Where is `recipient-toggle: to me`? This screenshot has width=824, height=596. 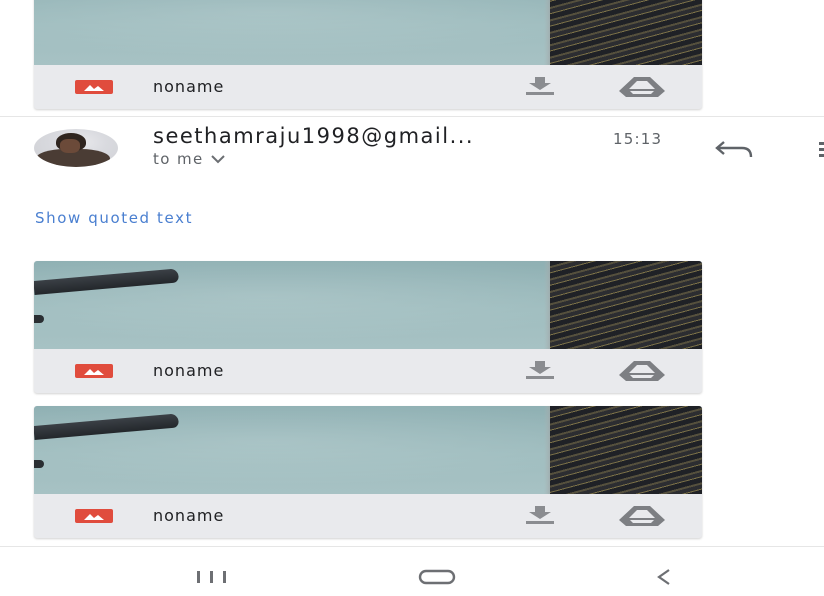
recipient-toggle: to me is located at coordinates (189, 159).